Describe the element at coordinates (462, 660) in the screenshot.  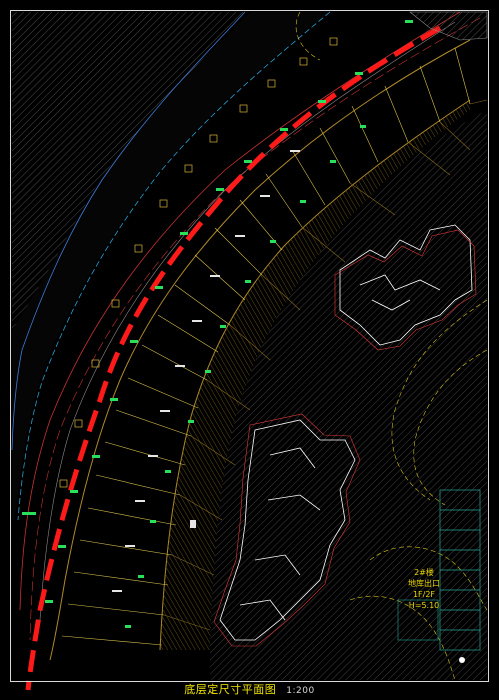
I see `site-marker` at that location.